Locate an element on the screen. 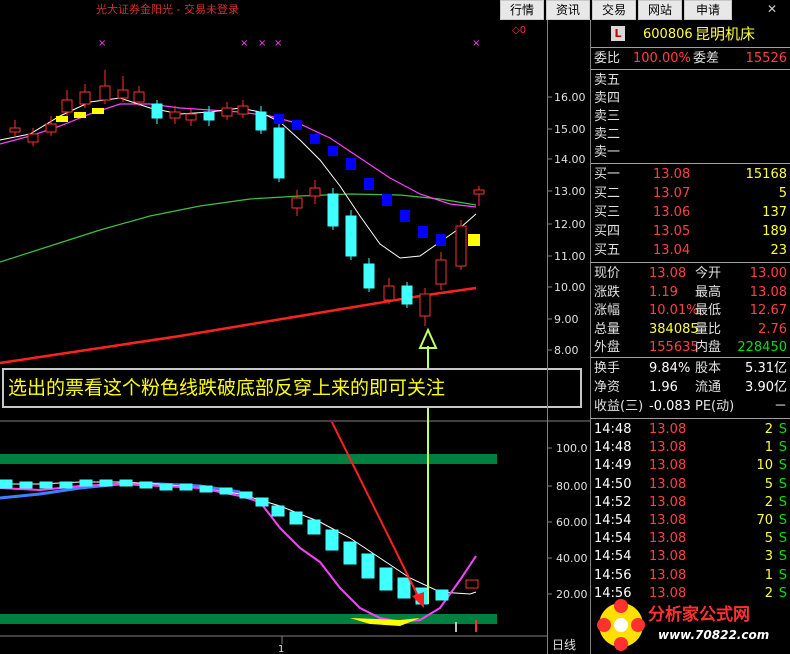 The image size is (790, 654). indicator-tick-label: 60.00 is located at coordinates (572, 522).